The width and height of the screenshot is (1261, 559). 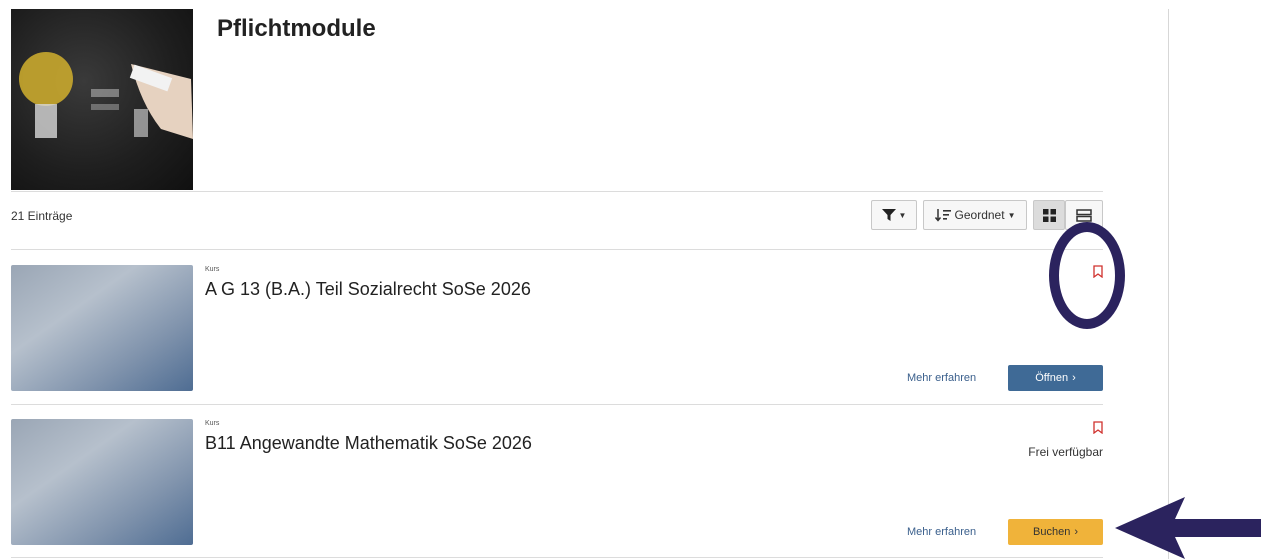 What do you see at coordinates (1065, 452) in the screenshot?
I see `availability-status: Frei verfügbar` at bounding box center [1065, 452].